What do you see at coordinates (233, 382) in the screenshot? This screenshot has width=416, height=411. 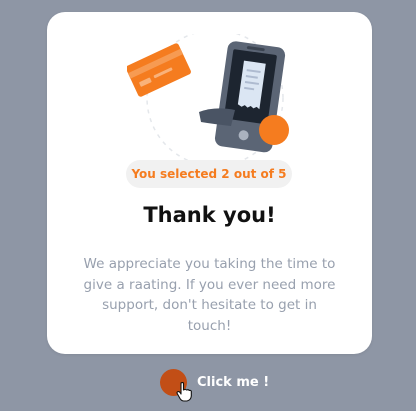 I see `click-me-label: Click me !` at bounding box center [233, 382].